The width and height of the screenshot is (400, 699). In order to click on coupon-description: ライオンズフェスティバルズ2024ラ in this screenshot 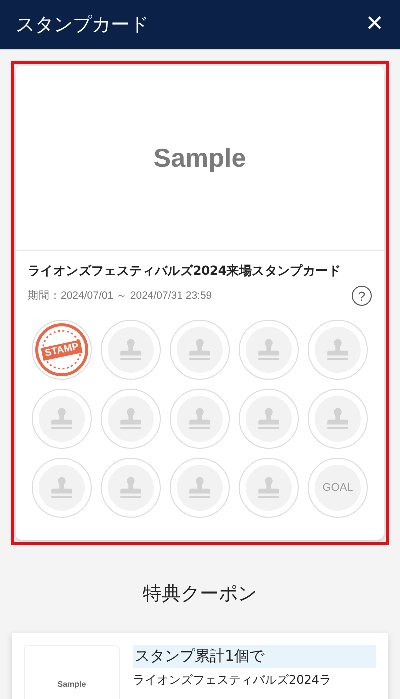, I will do `click(233, 680)`.